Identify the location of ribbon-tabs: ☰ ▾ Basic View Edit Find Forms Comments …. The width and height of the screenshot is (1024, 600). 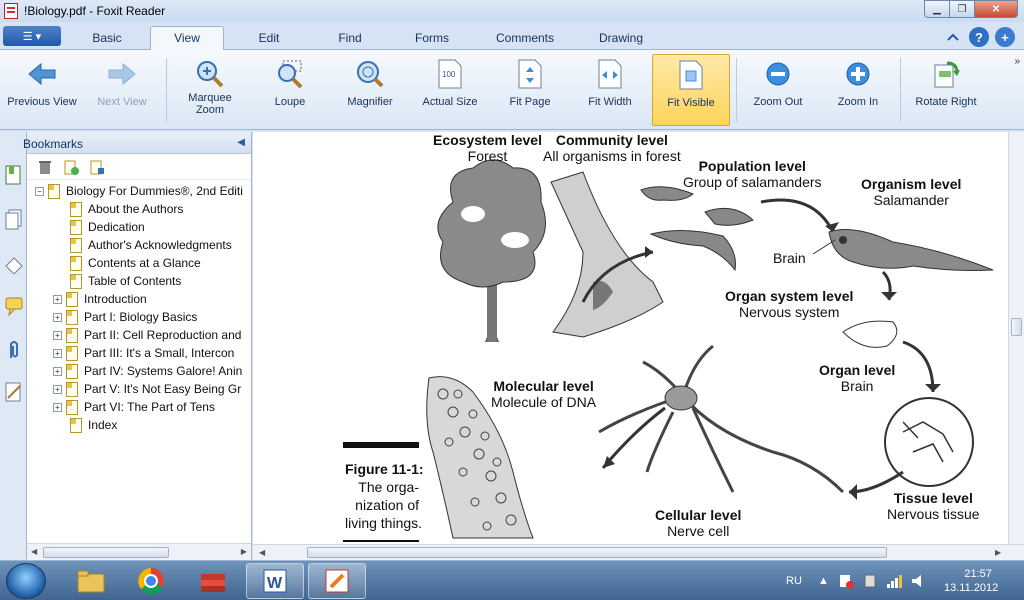
(512, 36).